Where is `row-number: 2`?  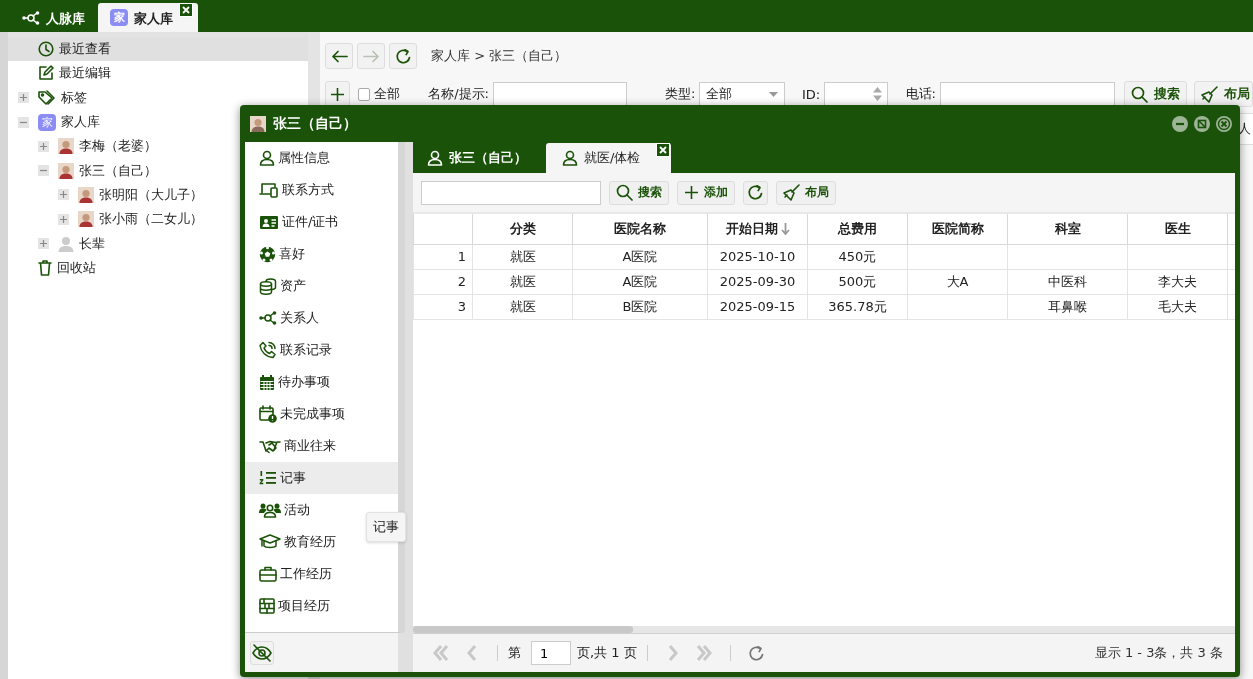 row-number: 2 is located at coordinates (443, 281).